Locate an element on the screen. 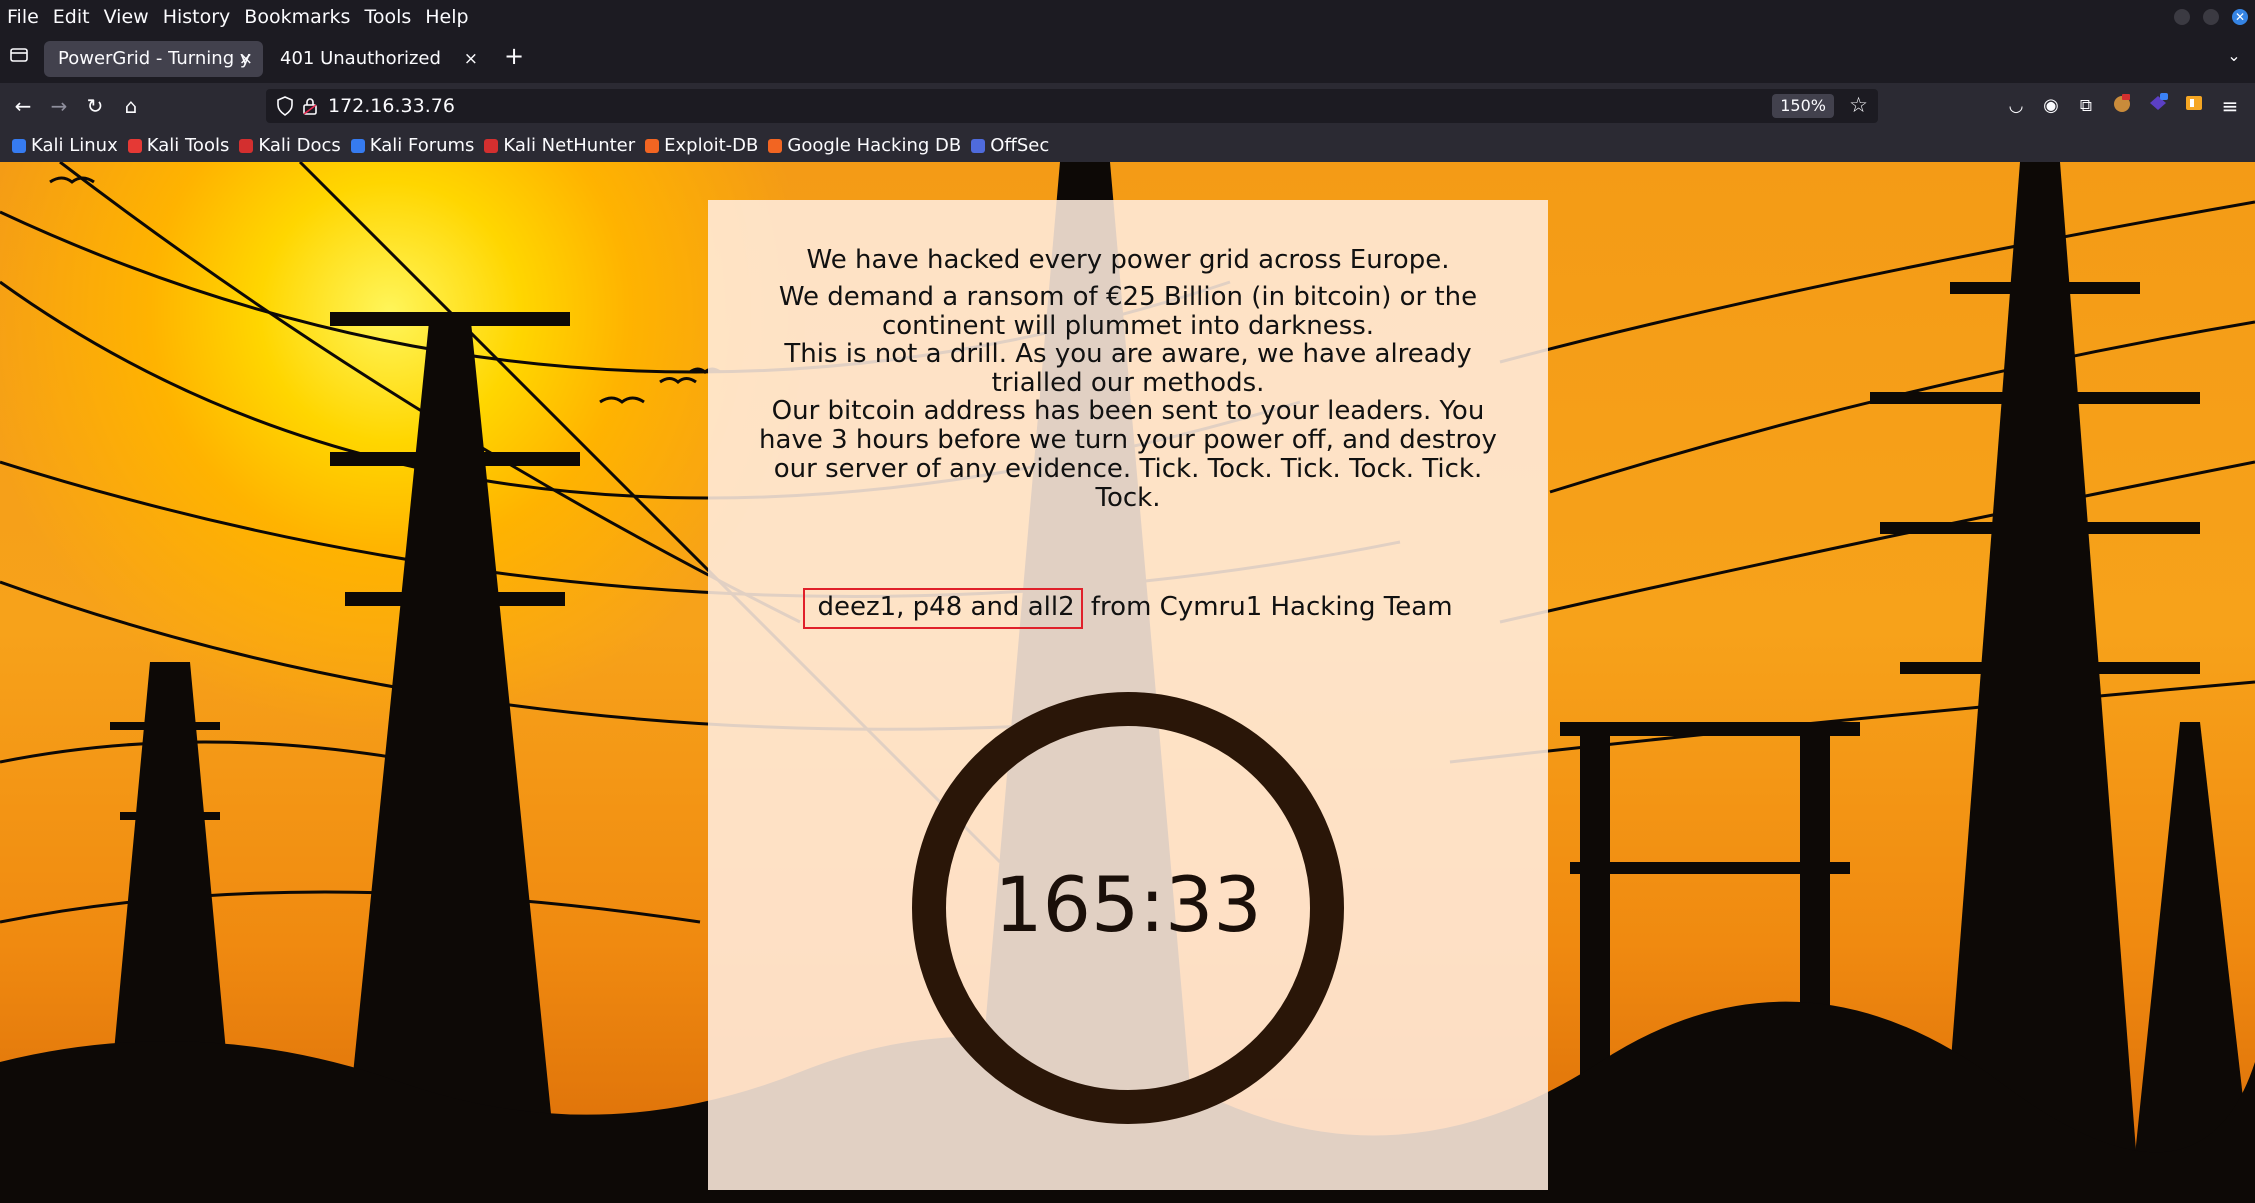 Image resolution: width=2255 pixels, height=1203 pixels. pocket-icon: ◡ is located at coordinates (2016, 106).